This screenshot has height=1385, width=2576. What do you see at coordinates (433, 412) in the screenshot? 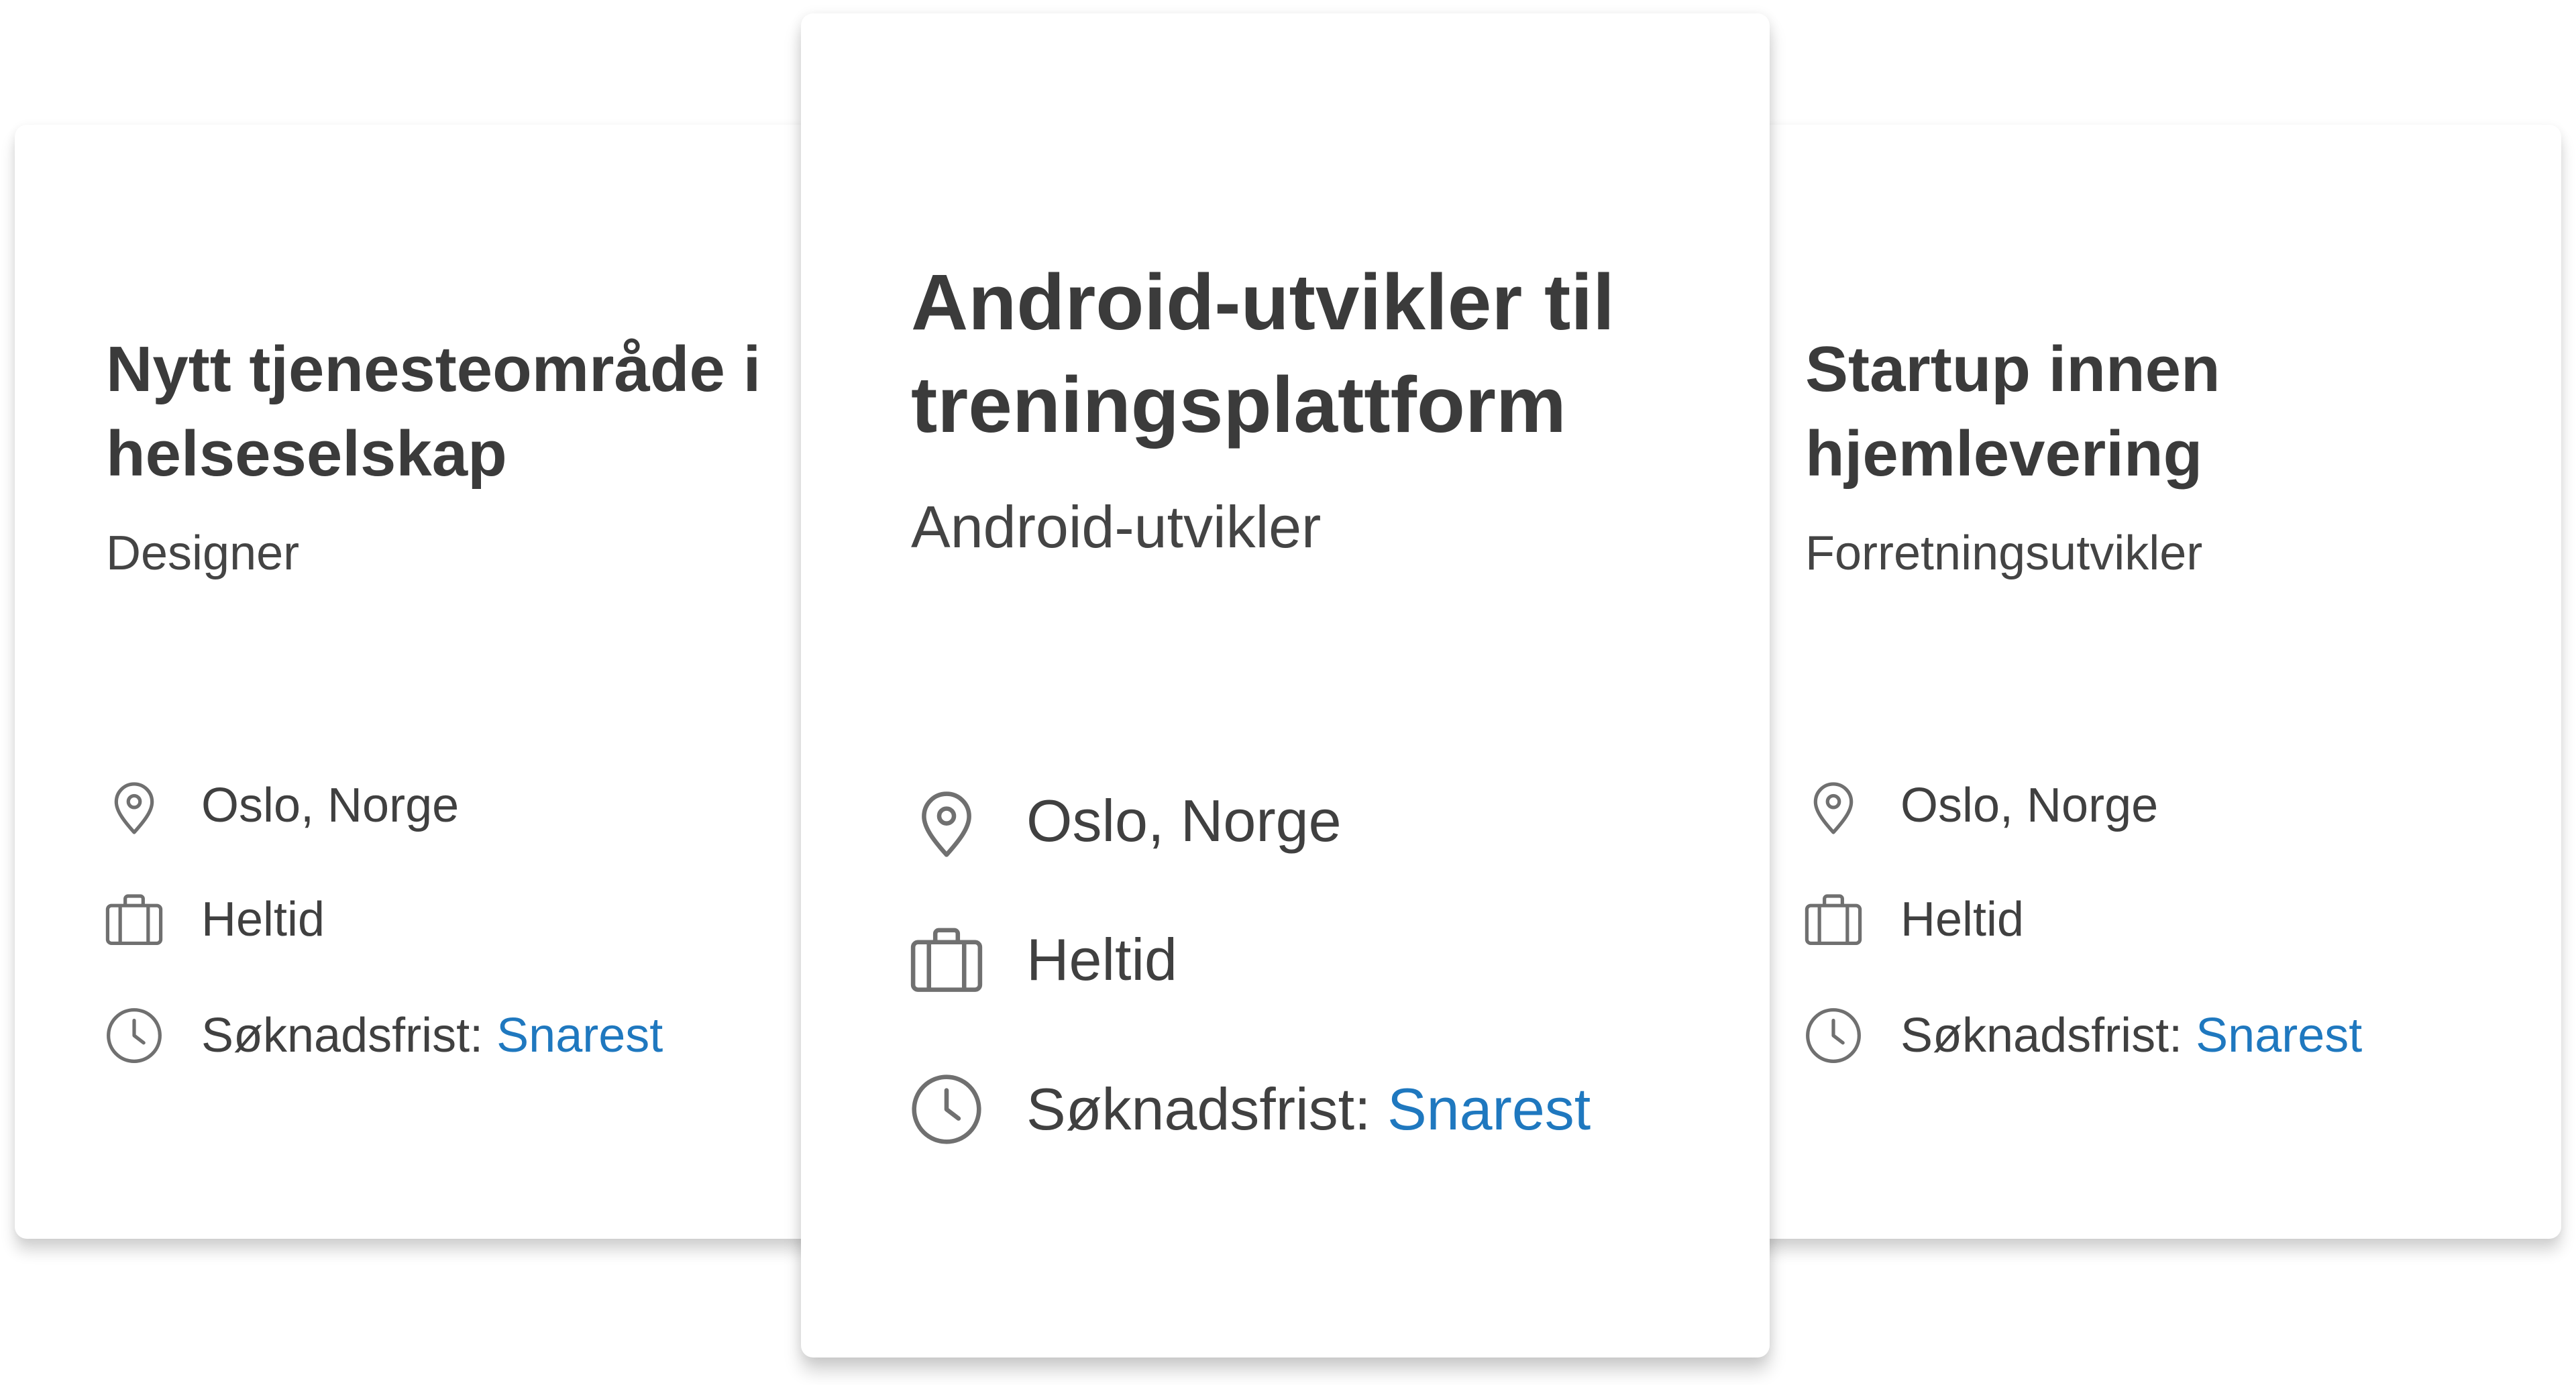
I see `job-title: Nytt tjenesteområde i helseselskap` at bounding box center [433, 412].